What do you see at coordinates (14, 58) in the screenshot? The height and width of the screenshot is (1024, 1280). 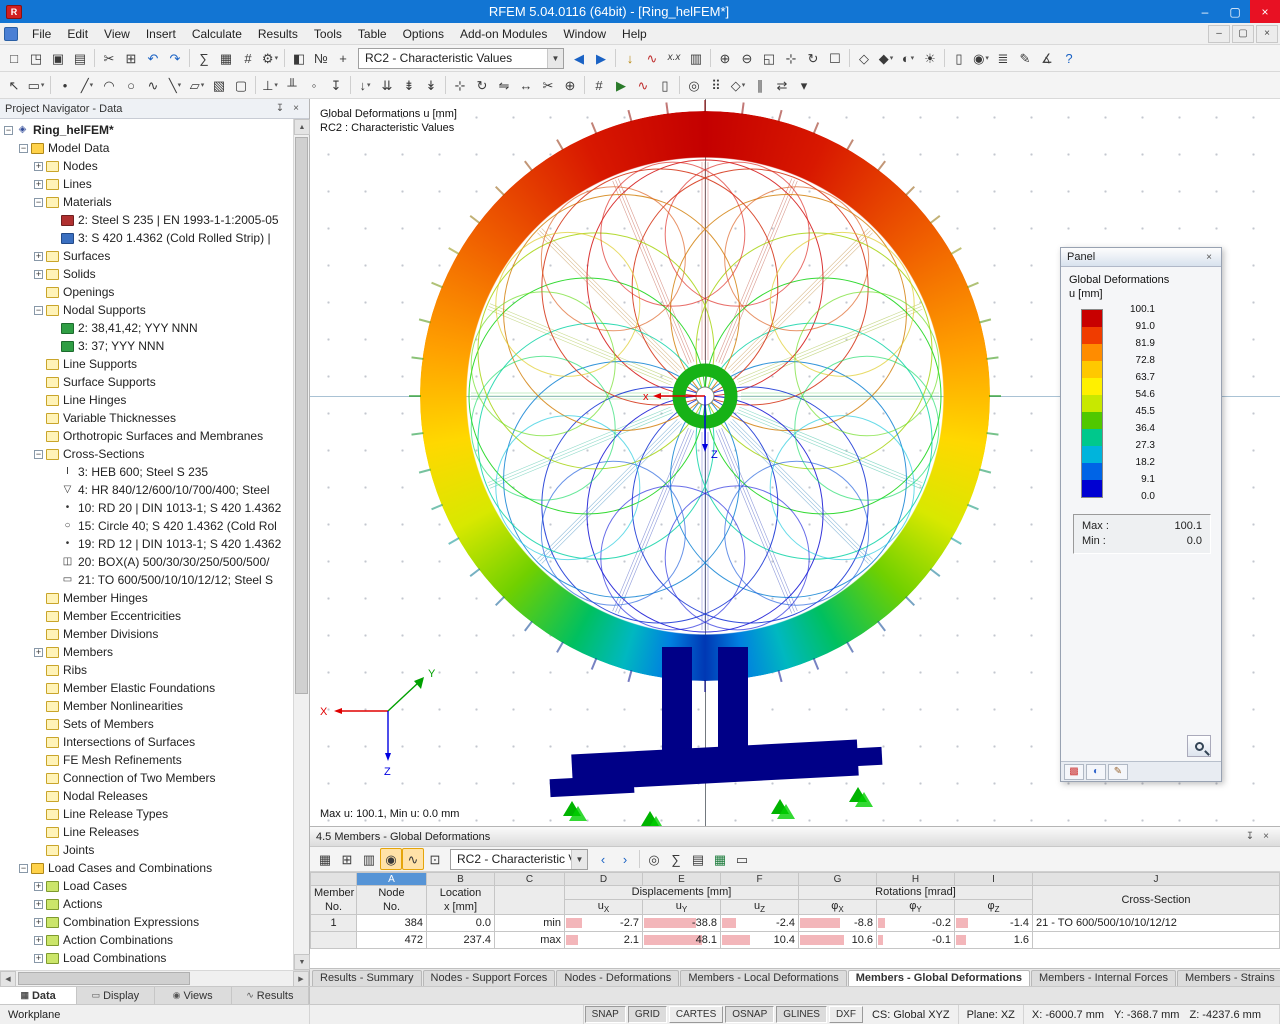 I see `new-model-icon: □` at bounding box center [14, 58].